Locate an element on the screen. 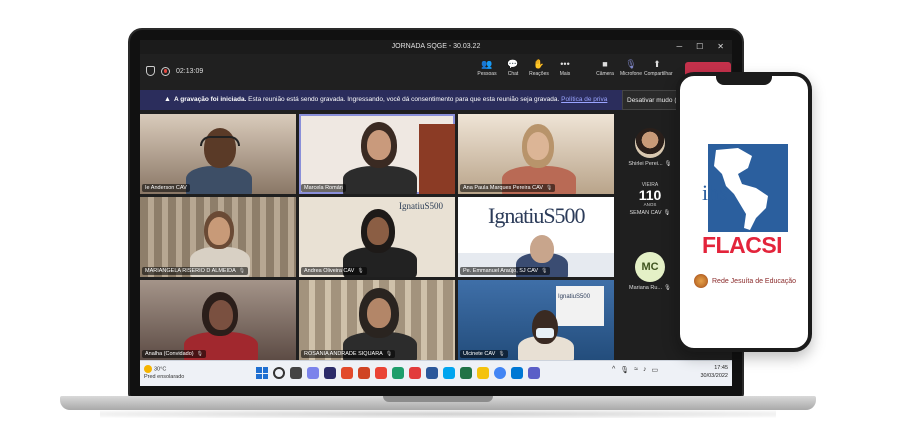 The image size is (915, 440). video-tile: MARIANGELA RISERIO D ALMEIDA 🎙 is located at coordinates (218, 237).